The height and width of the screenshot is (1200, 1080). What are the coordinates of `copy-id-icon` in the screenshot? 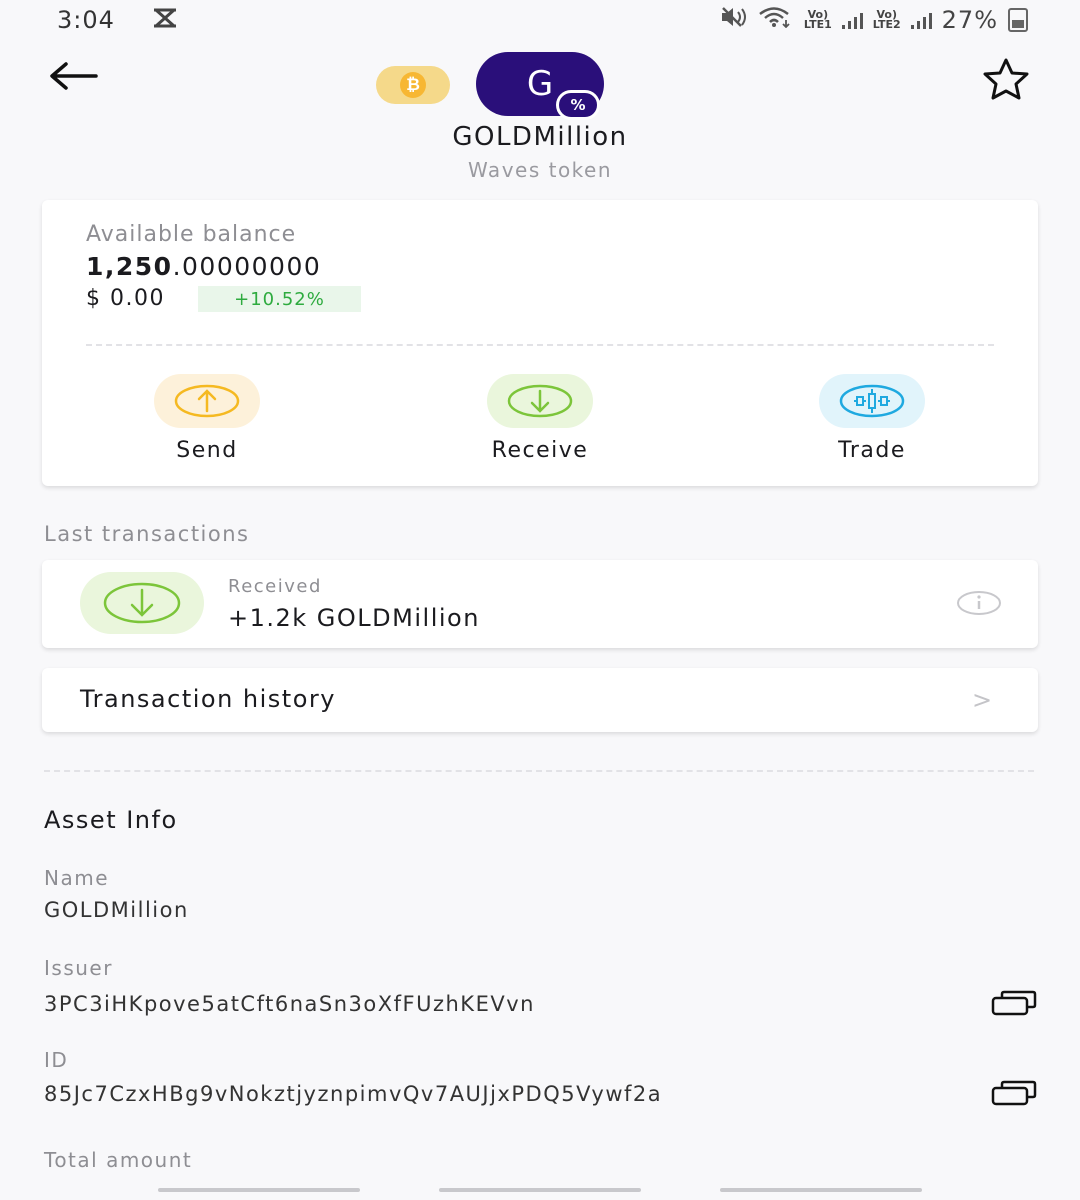 It's located at (1014, 1093).